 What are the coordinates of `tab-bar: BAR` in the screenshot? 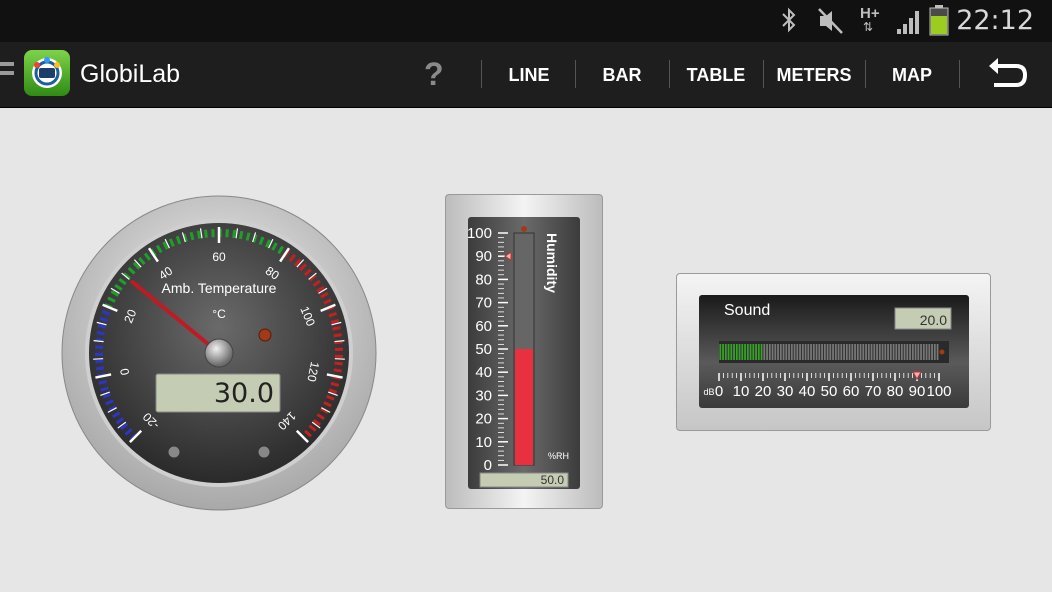 It's located at (622, 75).